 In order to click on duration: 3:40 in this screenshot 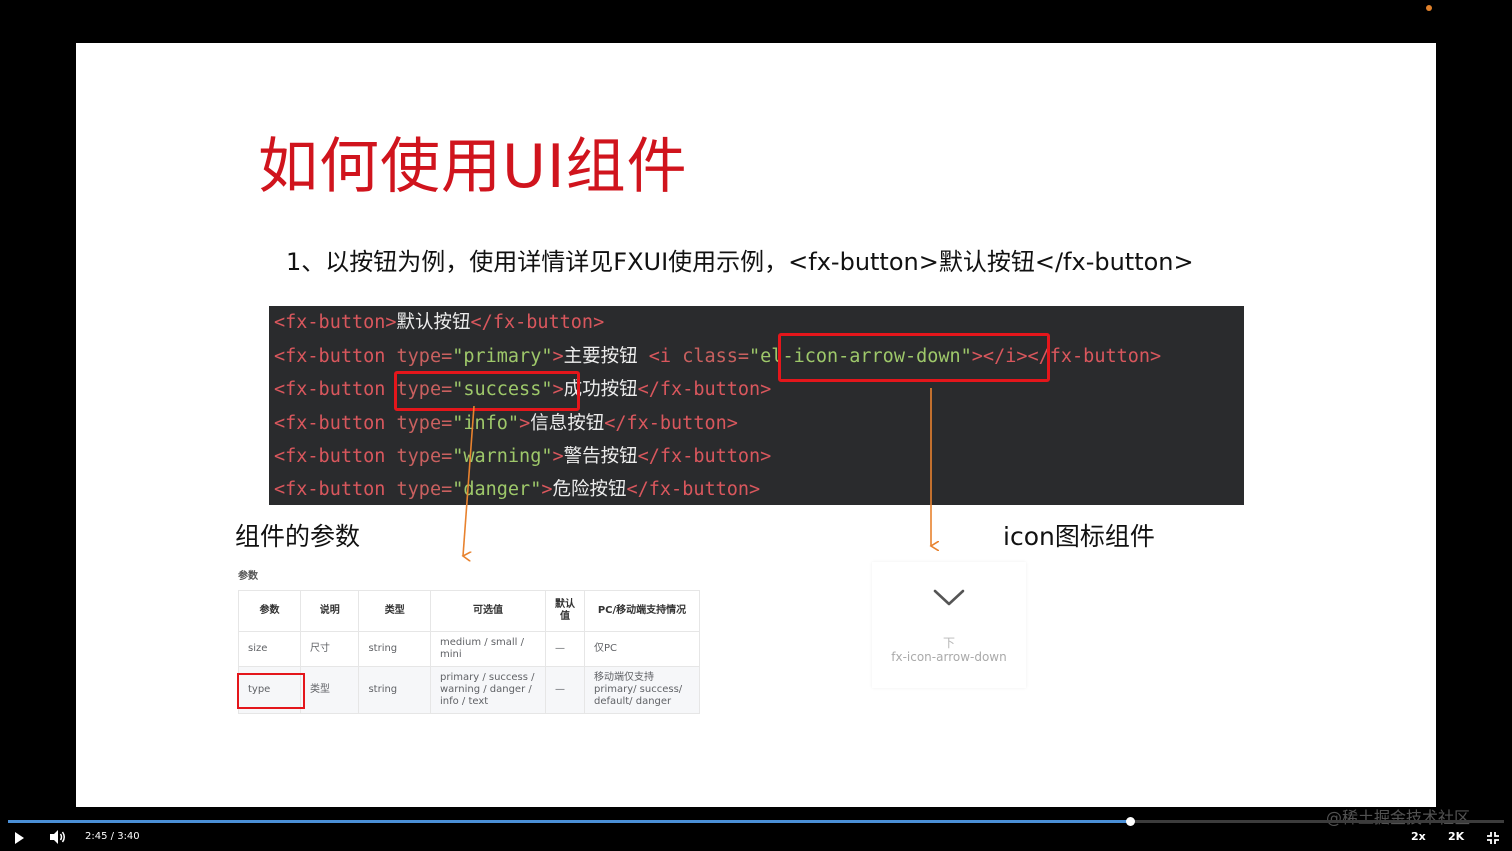, I will do `click(128, 836)`.